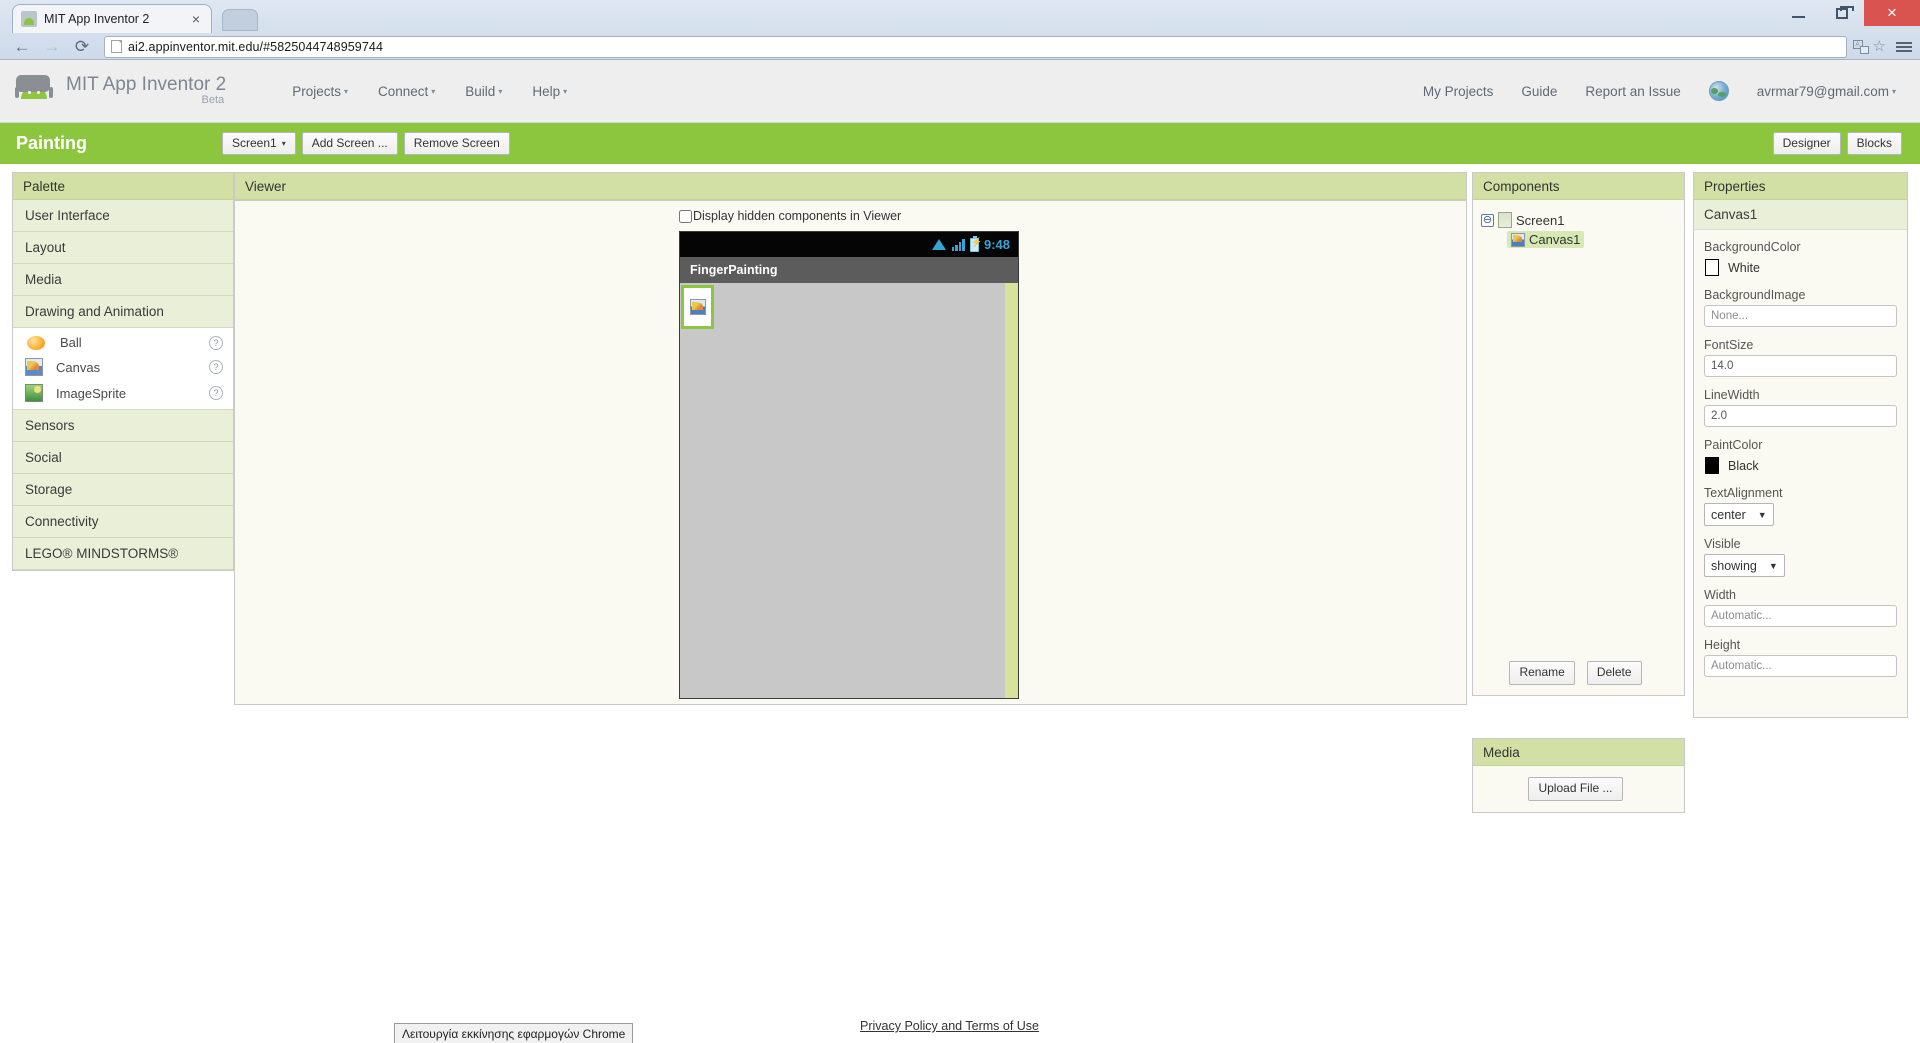 The height and width of the screenshot is (1043, 1920). What do you see at coordinates (1458, 91) in the screenshot?
I see `link-my-projects: My Projects` at bounding box center [1458, 91].